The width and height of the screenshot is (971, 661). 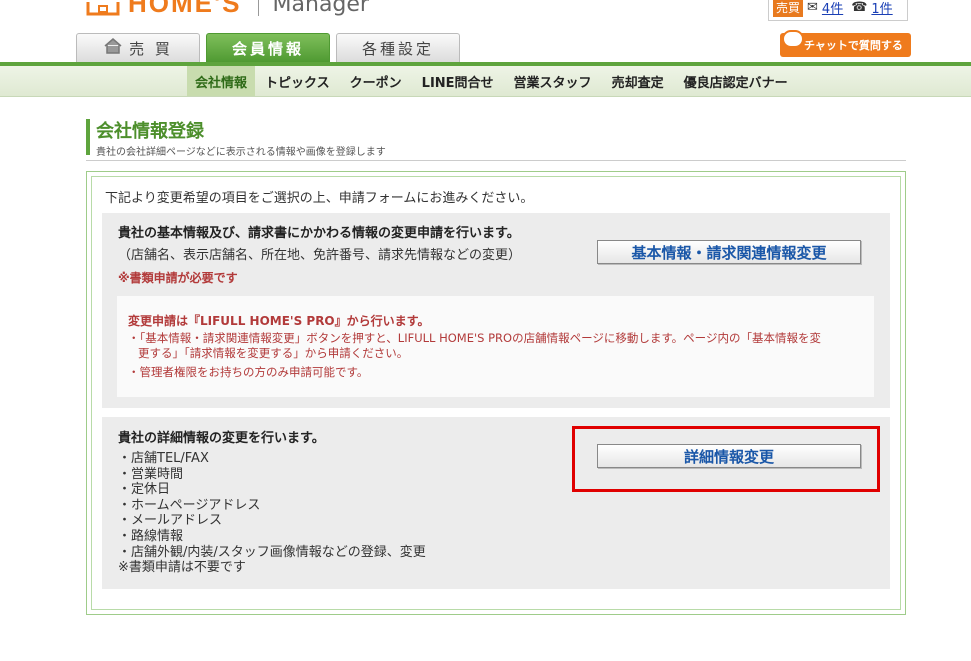 I want to click on envelope-icon: ✉, so click(x=812, y=7).